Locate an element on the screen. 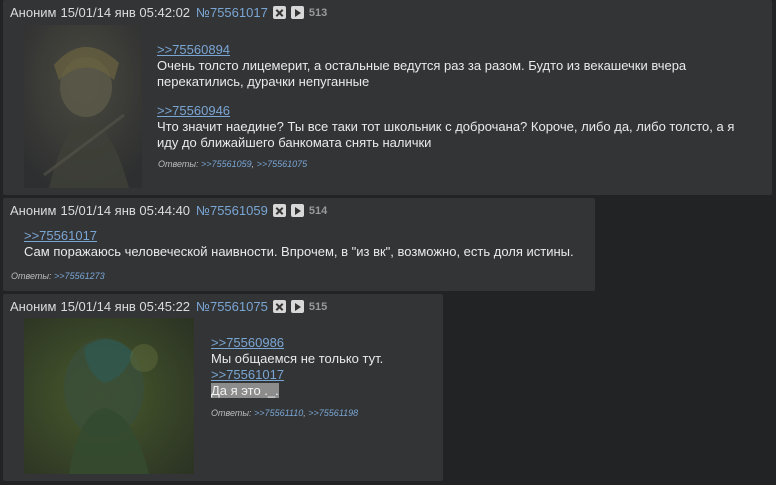 This screenshot has height=485, width=776. post-date: 15/01/14 янв 05:44:40 is located at coordinates (125, 210).